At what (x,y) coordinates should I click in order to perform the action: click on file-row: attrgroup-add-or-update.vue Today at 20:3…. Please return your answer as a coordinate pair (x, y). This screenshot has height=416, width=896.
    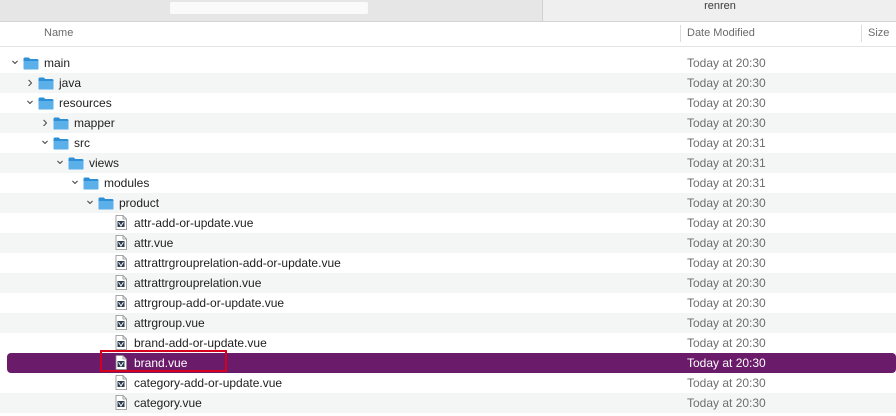
    Looking at the image, I should click on (448, 303).